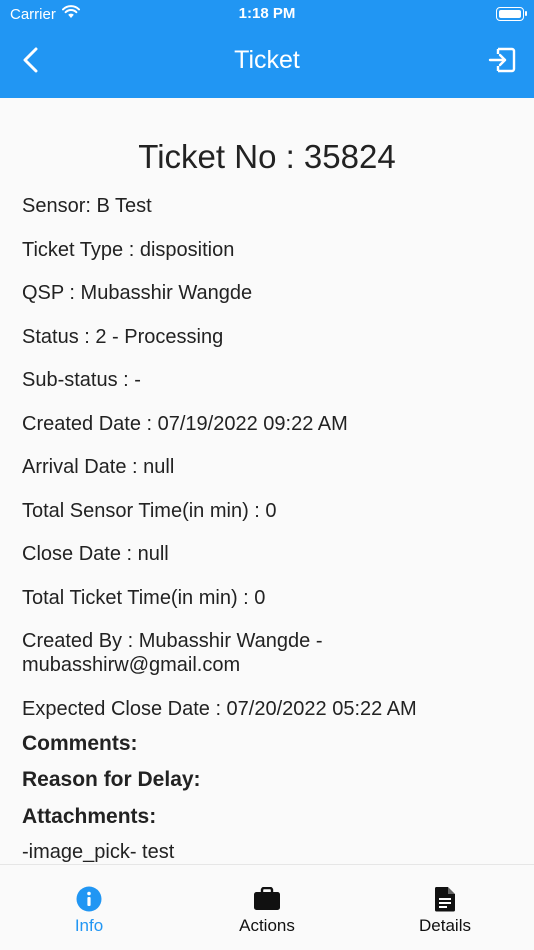 This screenshot has width=534, height=950. What do you see at coordinates (511, 14) in the screenshot?
I see `battery-icon` at bounding box center [511, 14].